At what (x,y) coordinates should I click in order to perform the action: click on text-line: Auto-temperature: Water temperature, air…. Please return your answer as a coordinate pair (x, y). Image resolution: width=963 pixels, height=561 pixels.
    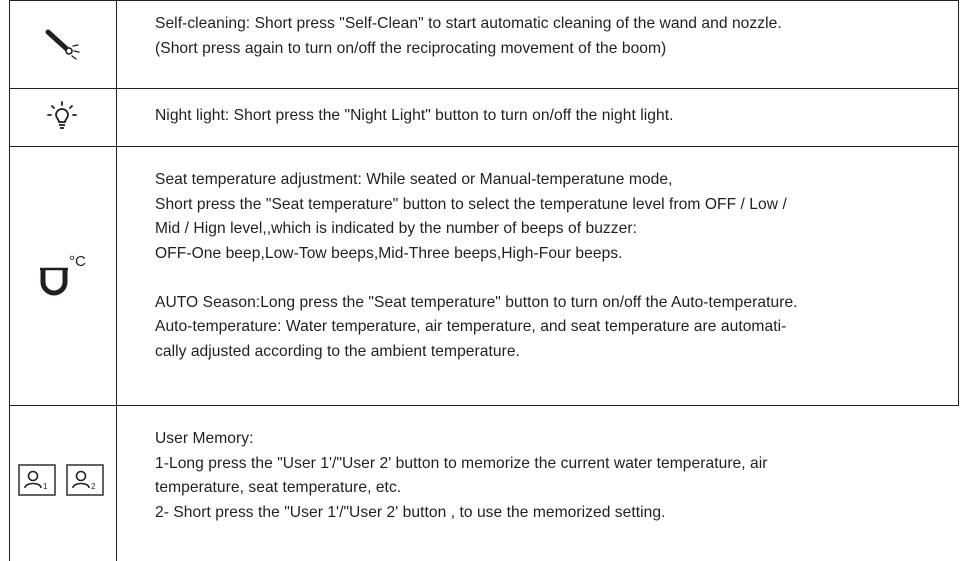
    Looking at the image, I should click on (471, 326).